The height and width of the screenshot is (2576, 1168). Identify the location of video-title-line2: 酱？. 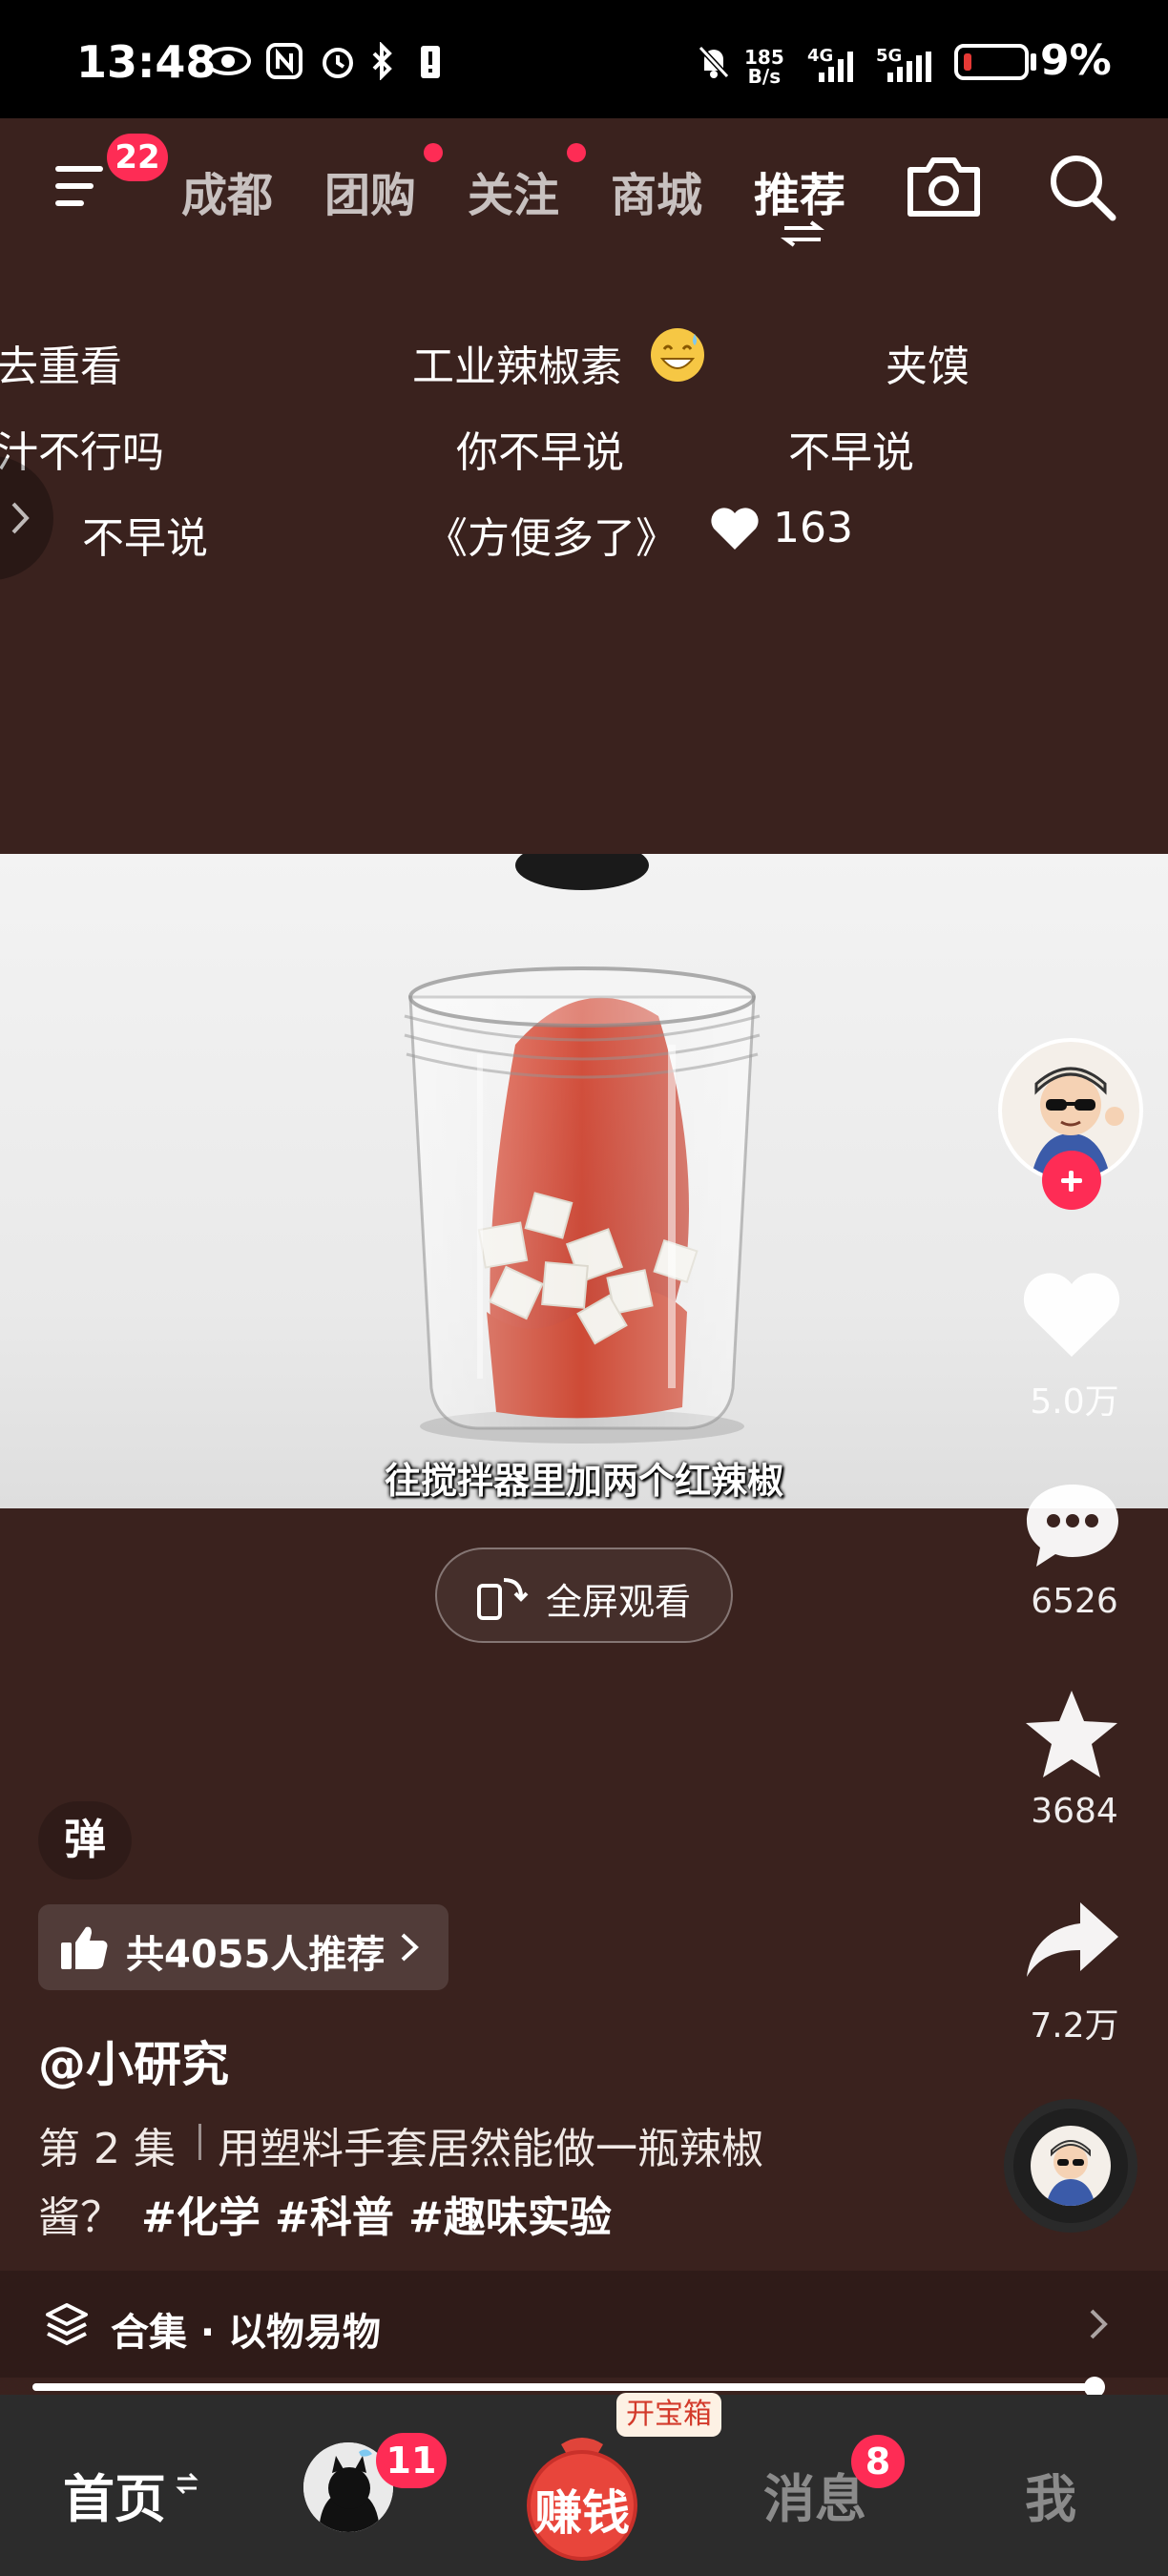
(80, 2217).